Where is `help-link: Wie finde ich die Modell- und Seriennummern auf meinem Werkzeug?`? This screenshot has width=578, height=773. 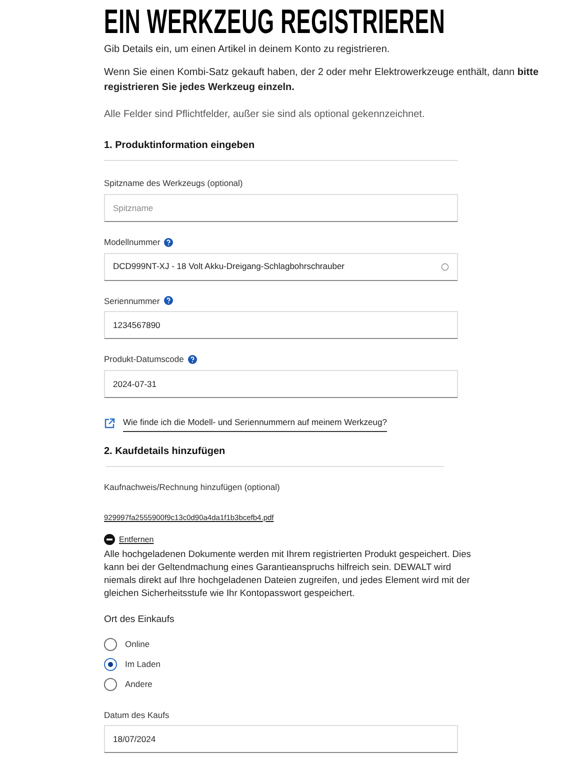
help-link: Wie finde ich die Modell- und Seriennummern auf meinem Werkzeug? is located at coordinates (255, 424).